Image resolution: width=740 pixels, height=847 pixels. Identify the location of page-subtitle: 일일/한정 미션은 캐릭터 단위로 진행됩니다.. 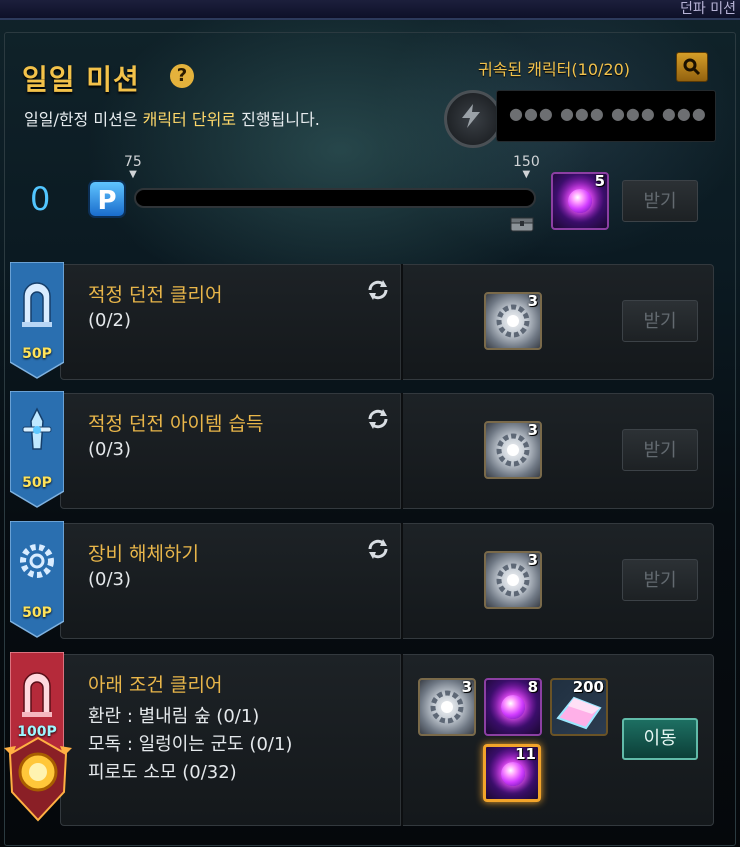
(172, 118).